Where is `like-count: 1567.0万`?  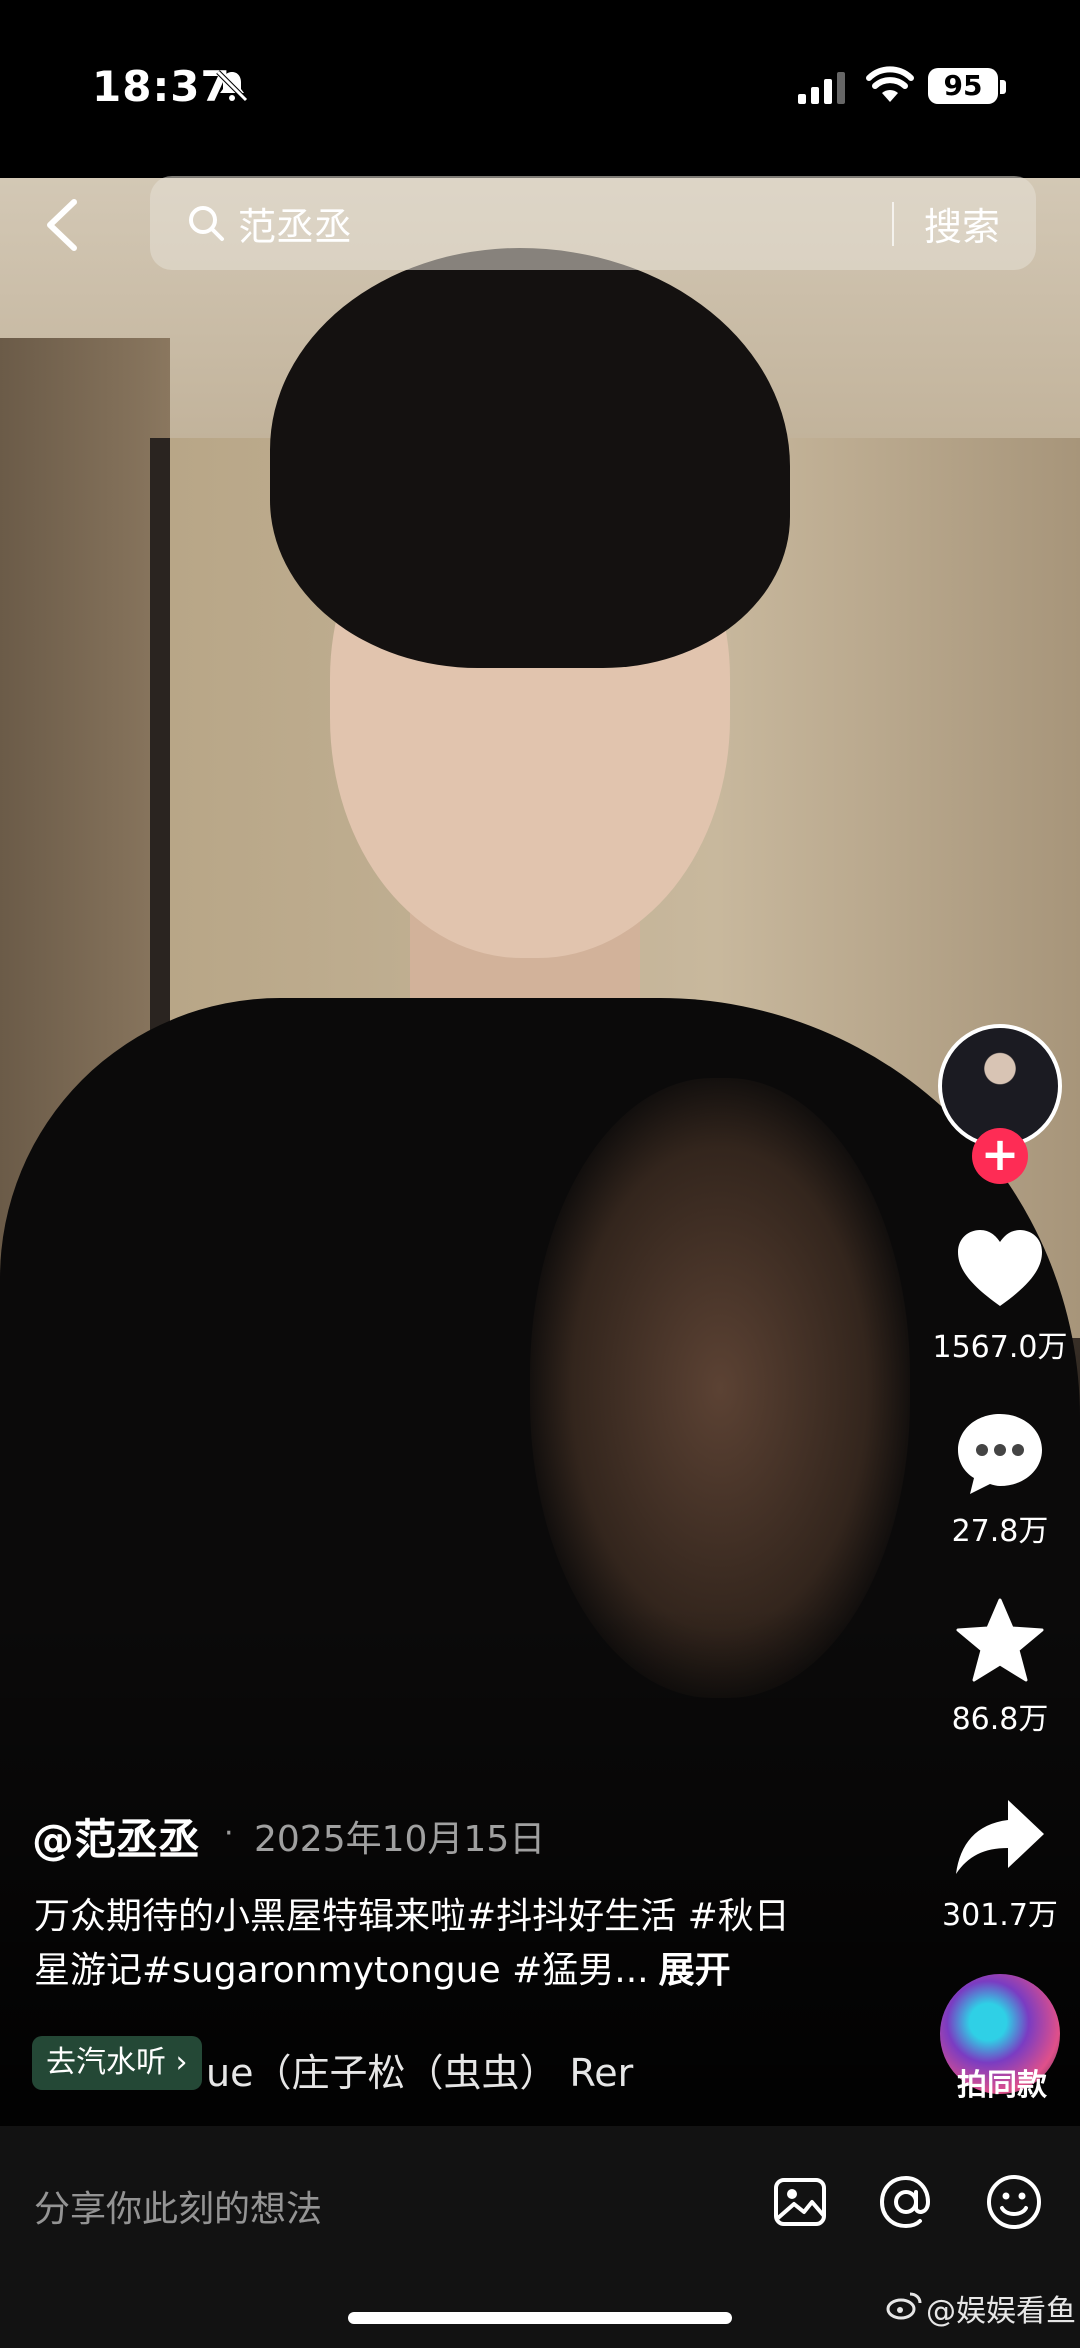
like-count: 1567.0万 is located at coordinates (1000, 1347).